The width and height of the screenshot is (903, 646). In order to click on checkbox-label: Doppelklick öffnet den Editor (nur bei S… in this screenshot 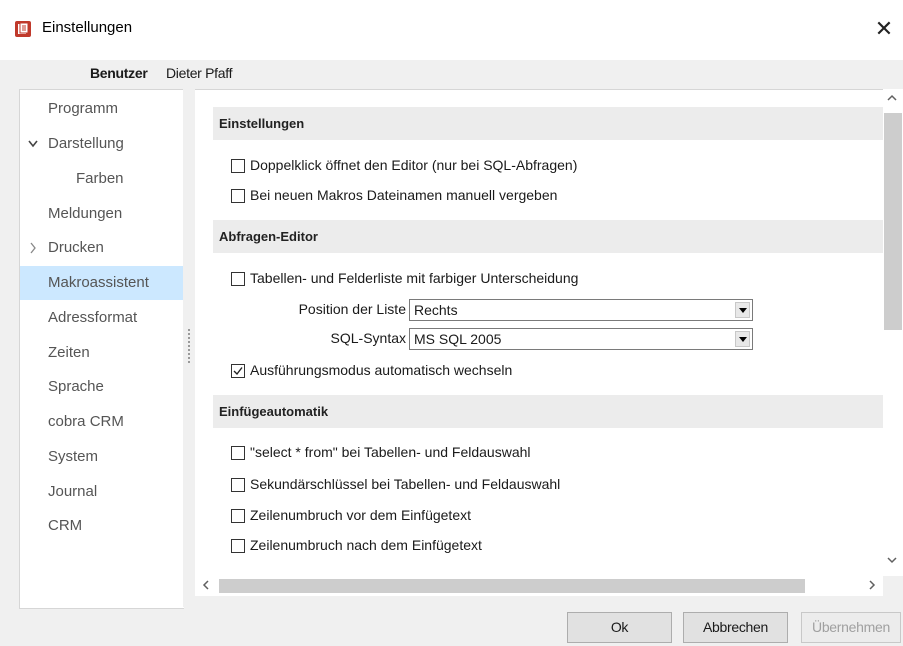, I will do `click(414, 165)`.